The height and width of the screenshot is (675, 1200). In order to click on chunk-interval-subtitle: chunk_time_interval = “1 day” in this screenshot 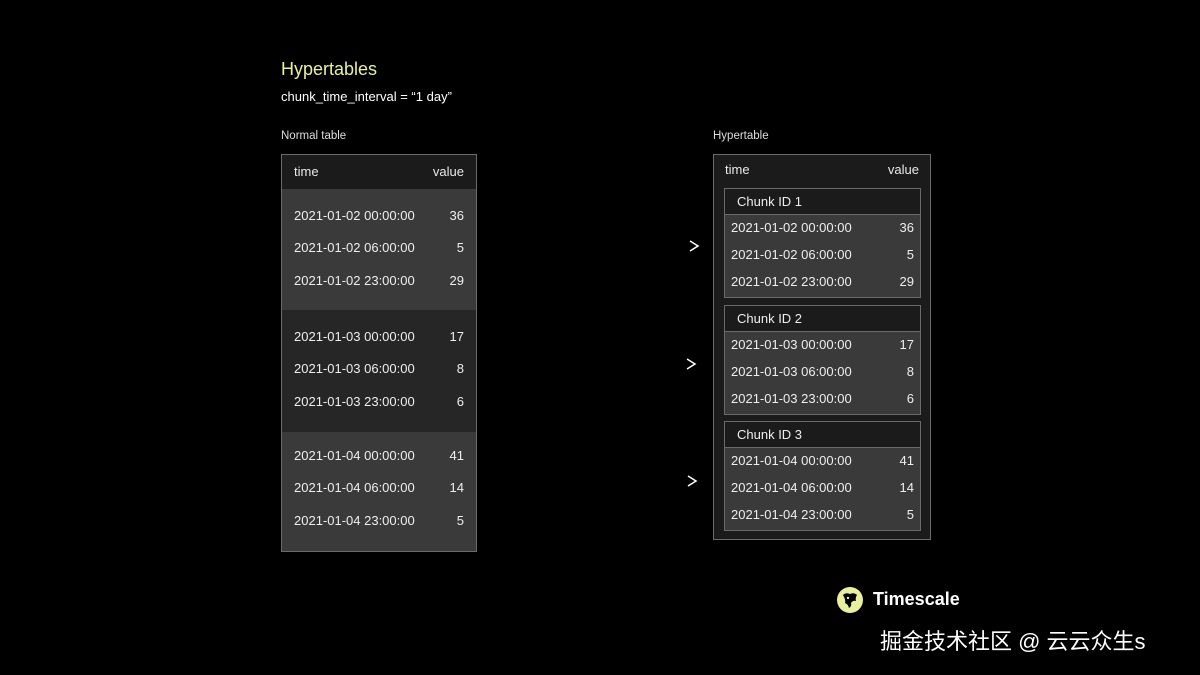, I will do `click(366, 96)`.